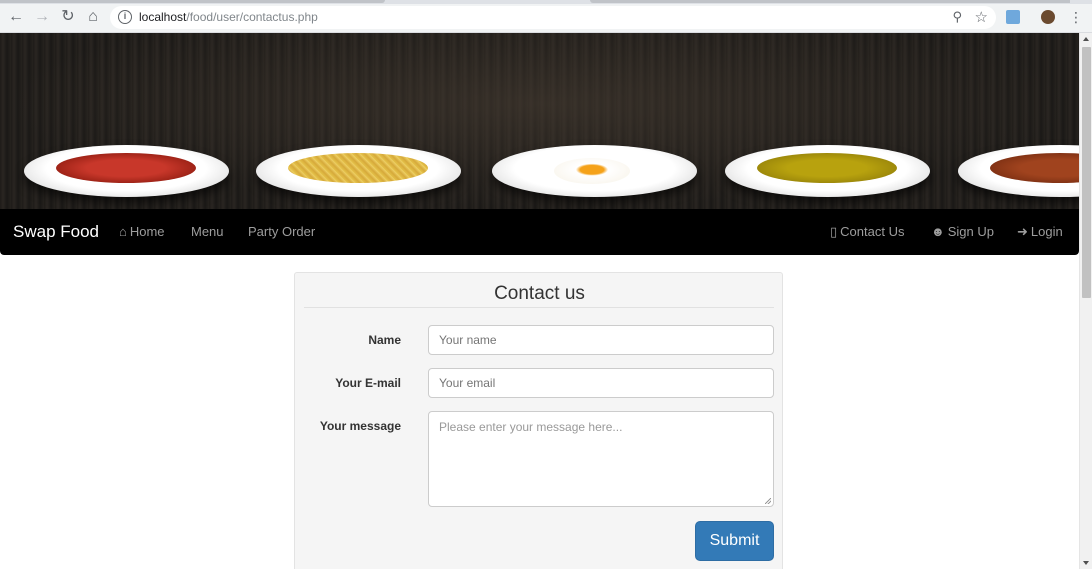 The image size is (1092, 569). Describe the element at coordinates (360, 426) in the screenshot. I see `message-label: Your message` at that location.